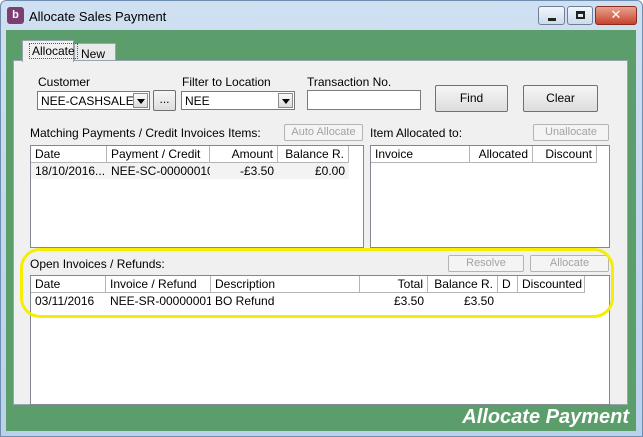  What do you see at coordinates (197, 101) in the screenshot?
I see `location-value: NEE` at bounding box center [197, 101].